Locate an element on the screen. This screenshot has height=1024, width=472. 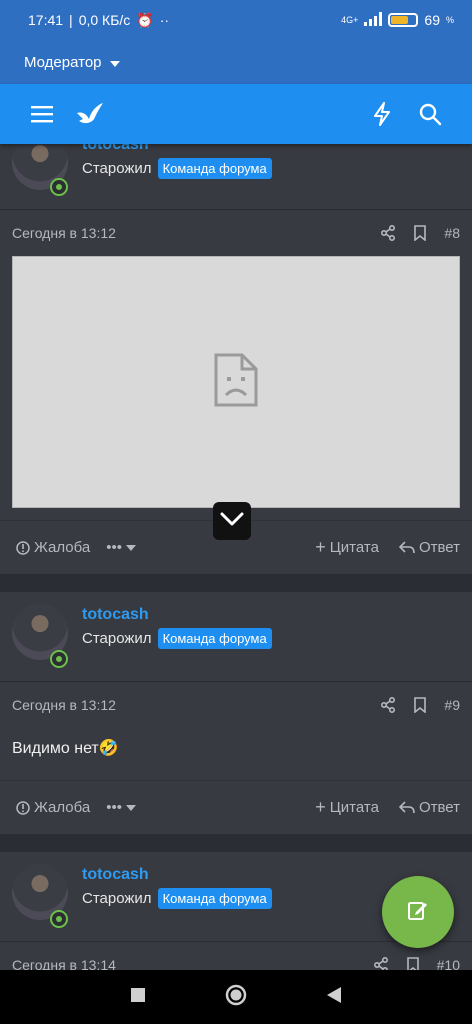
compose-button is located at coordinates (418, 912).